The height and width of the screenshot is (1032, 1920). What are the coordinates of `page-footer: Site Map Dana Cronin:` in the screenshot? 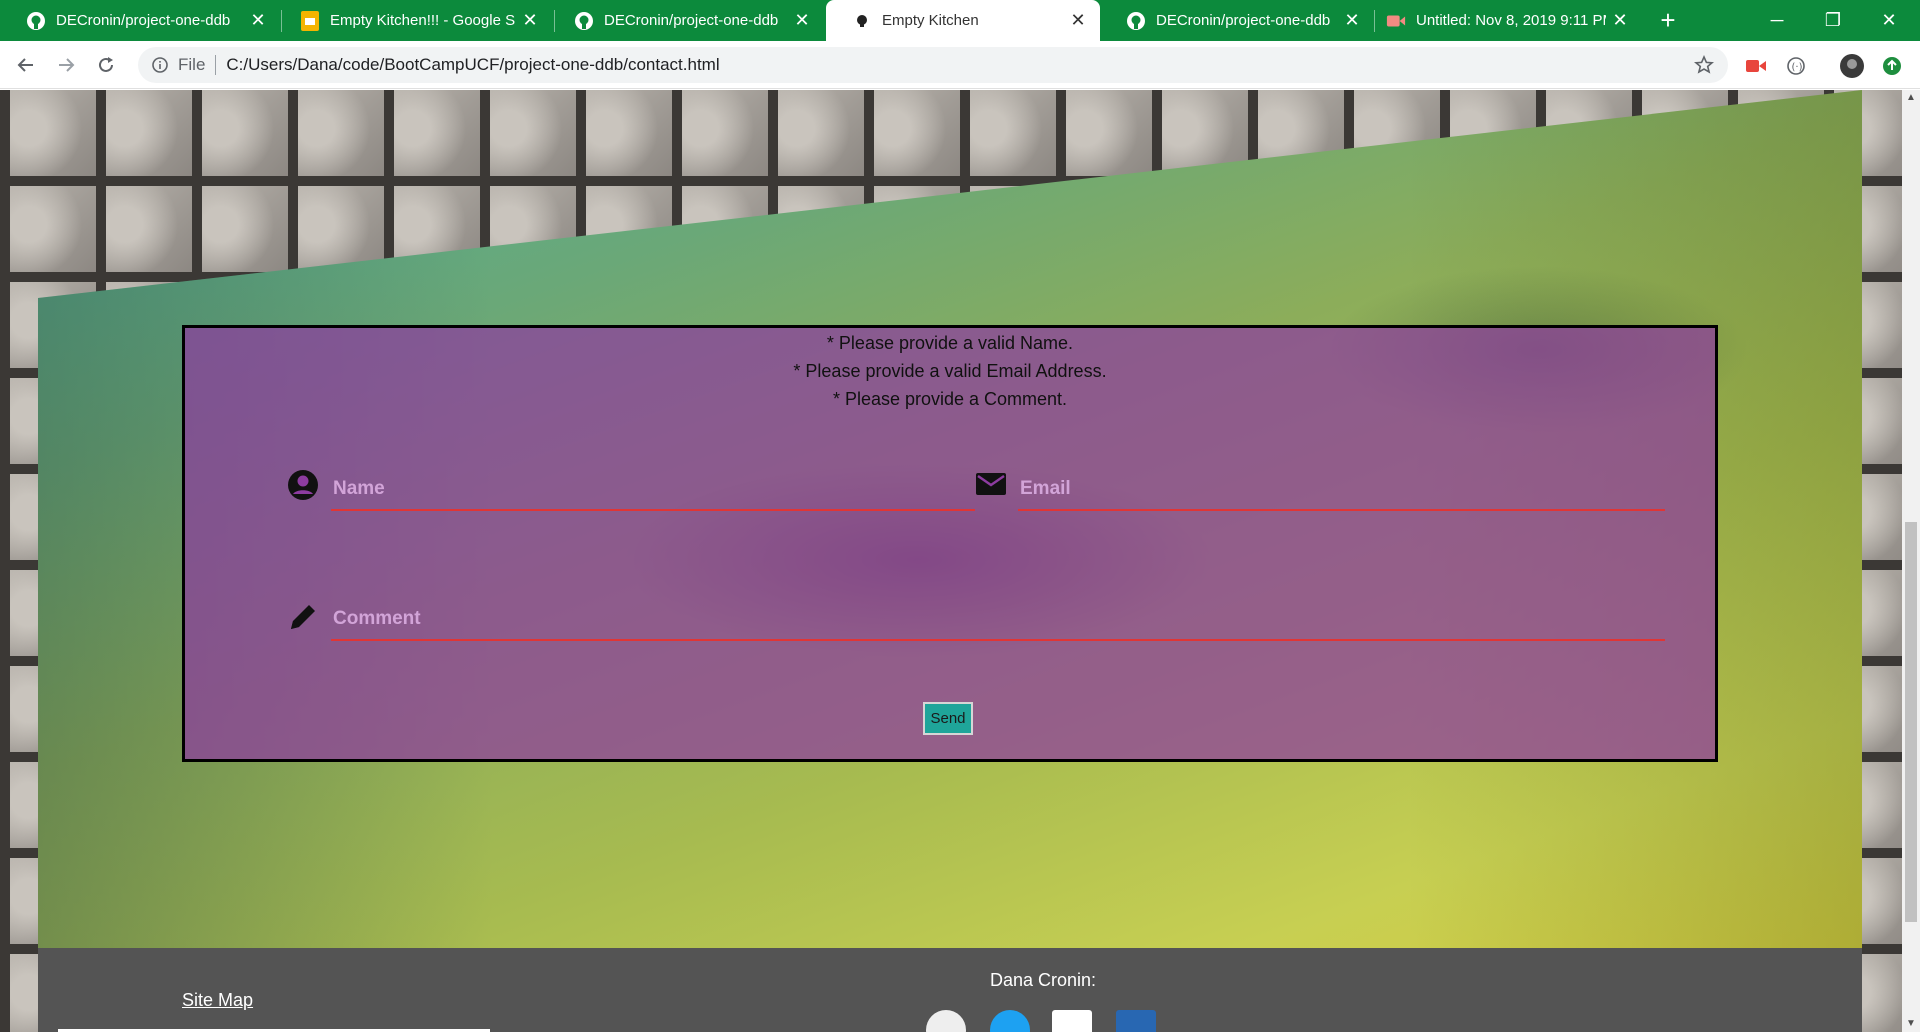 It's located at (950, 990).